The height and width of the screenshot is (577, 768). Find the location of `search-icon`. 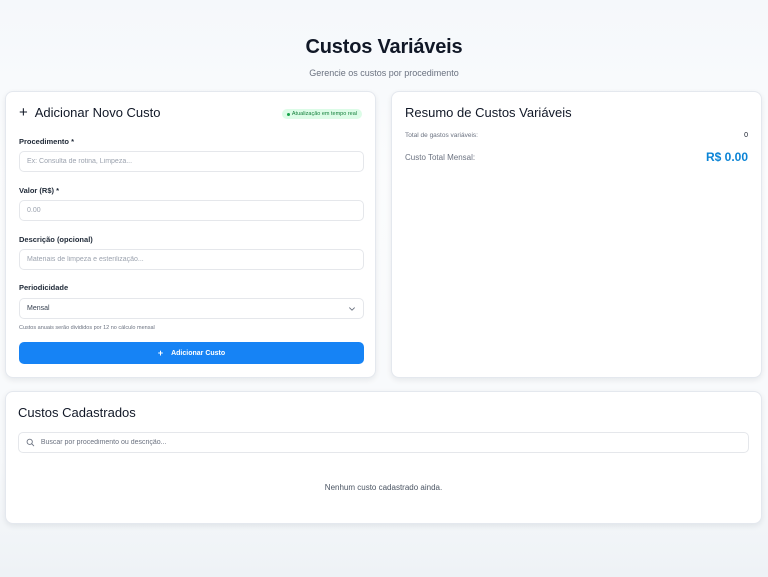

search-icon is located at coordinates (30, 442).